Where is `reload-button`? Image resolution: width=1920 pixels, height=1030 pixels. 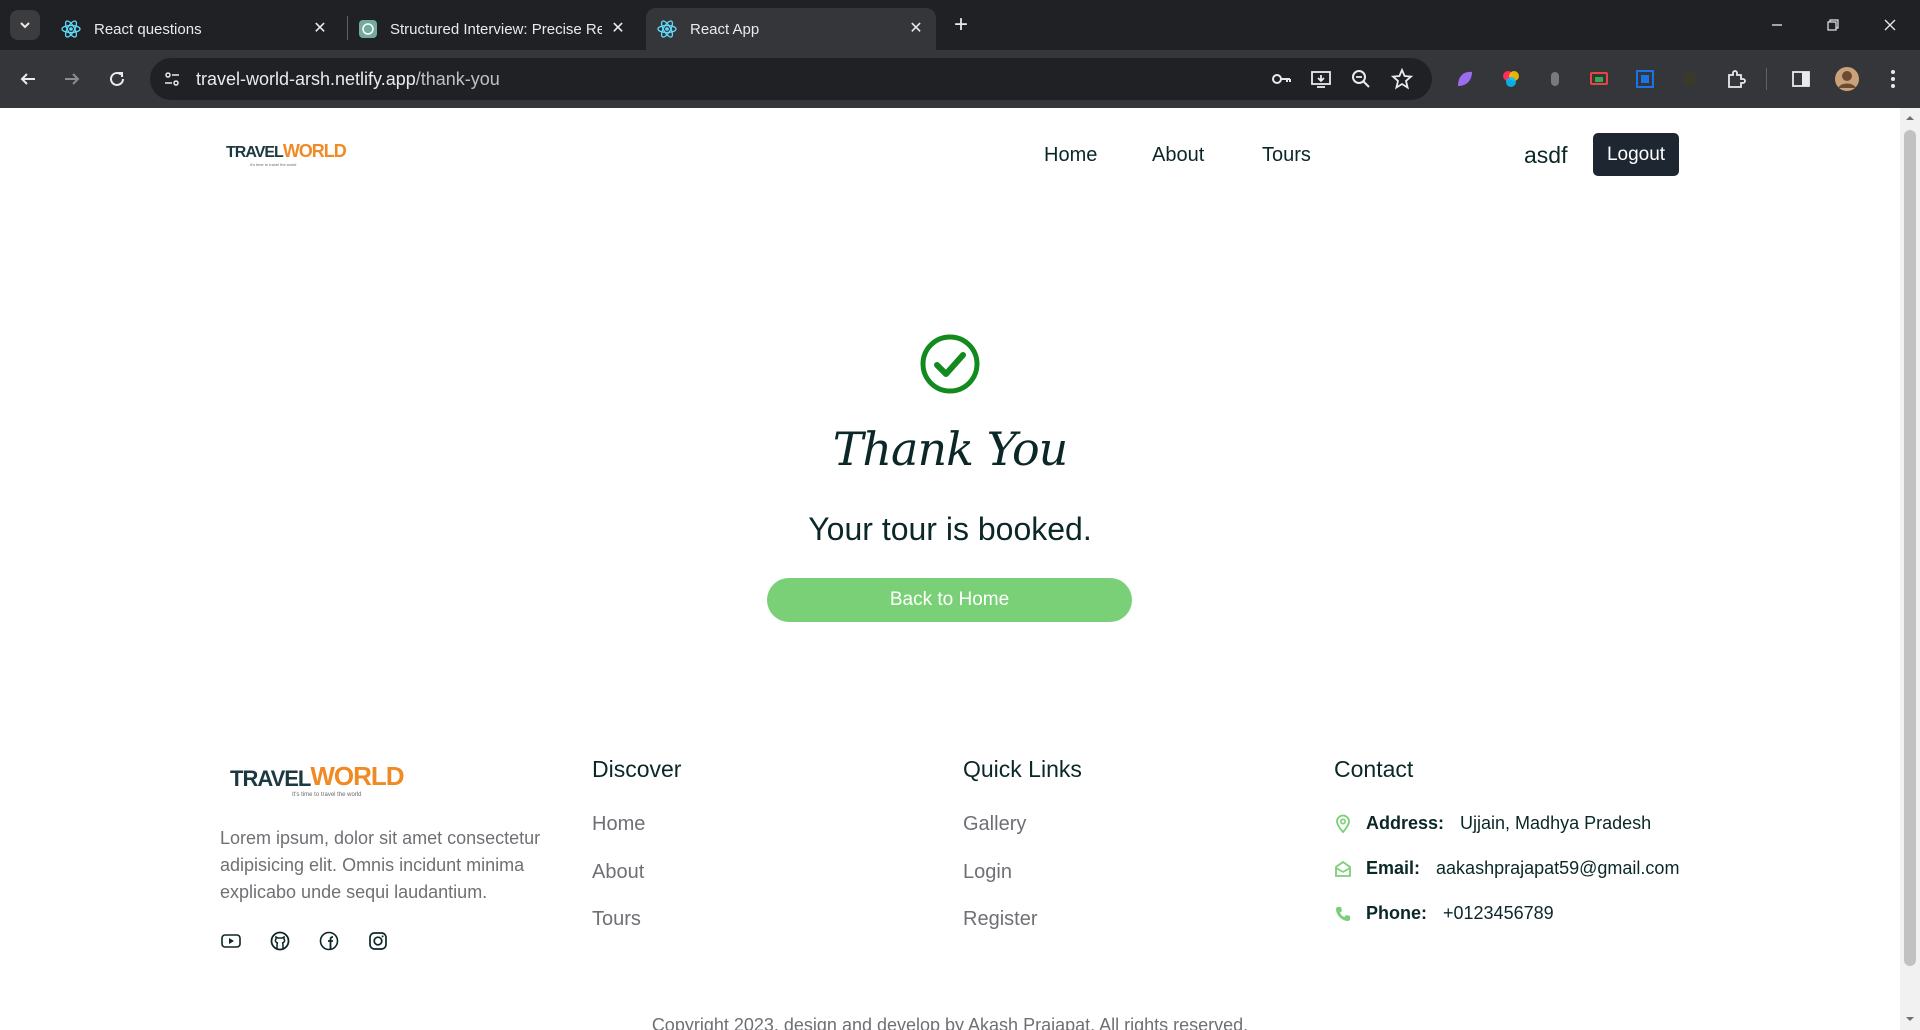
reload-button is located at coordinates (117, 79).